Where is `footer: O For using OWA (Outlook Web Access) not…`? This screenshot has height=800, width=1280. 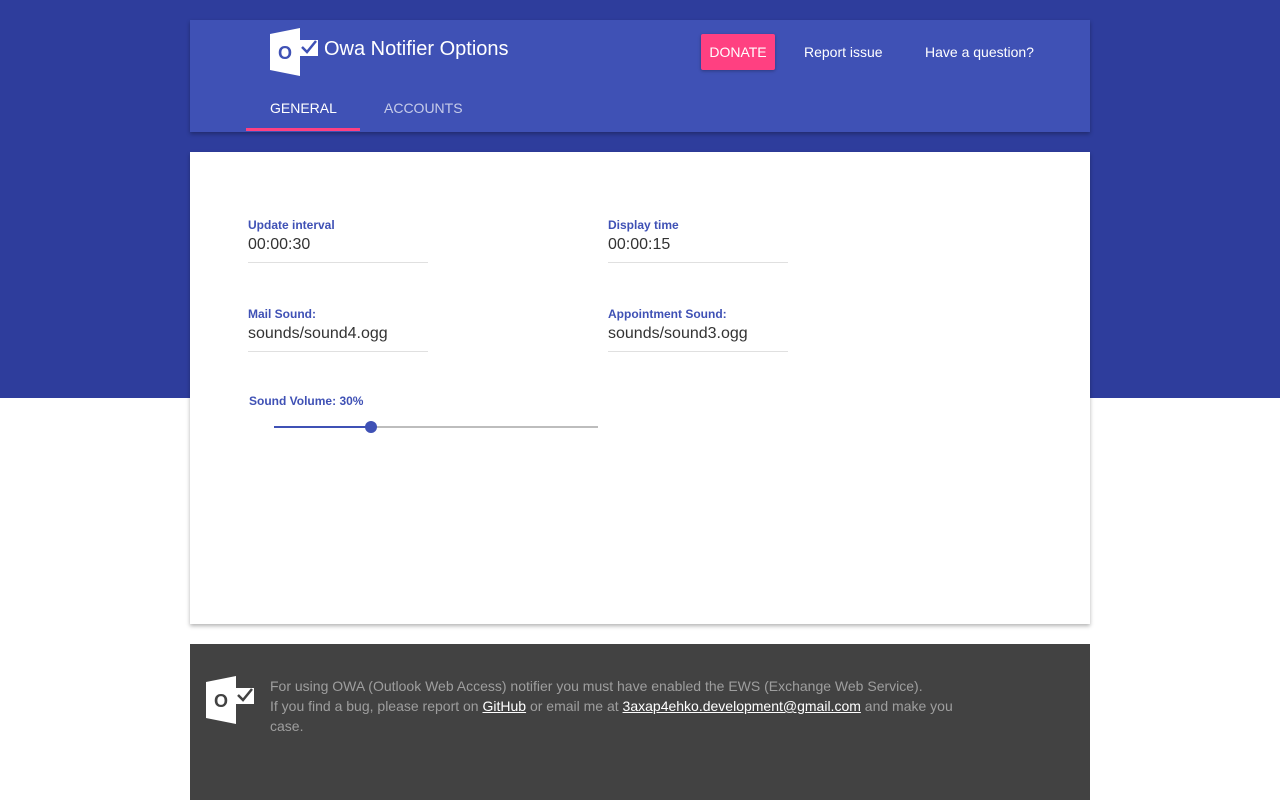
footer: O For using OWA (Outlook Web Access) not… is located at coordinates (640, 722).